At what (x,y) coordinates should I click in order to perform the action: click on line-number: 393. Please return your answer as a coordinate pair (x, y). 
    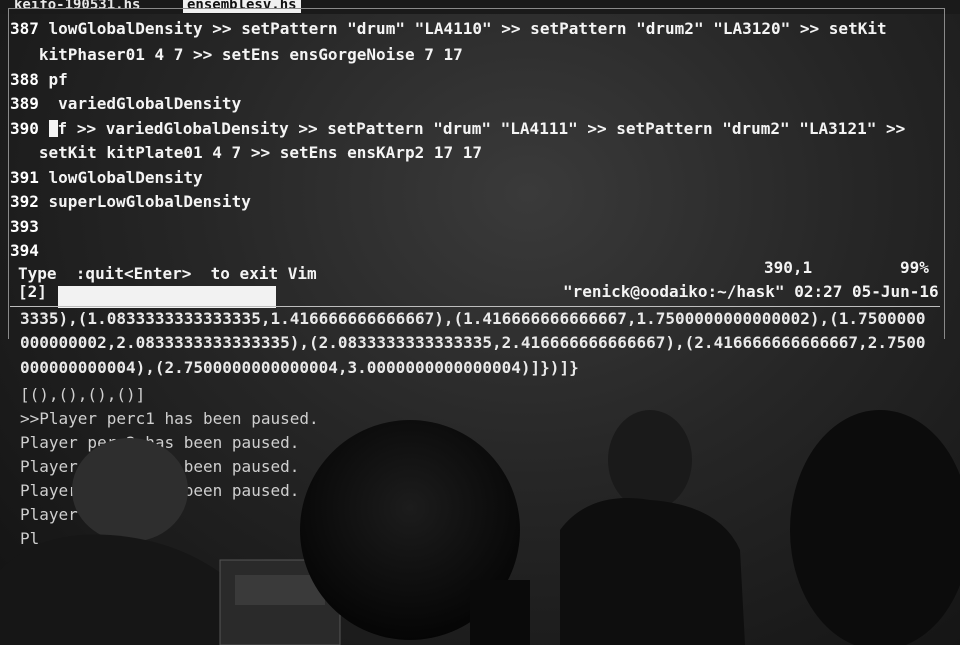
    Looking at the image, I should click on (24, 226).